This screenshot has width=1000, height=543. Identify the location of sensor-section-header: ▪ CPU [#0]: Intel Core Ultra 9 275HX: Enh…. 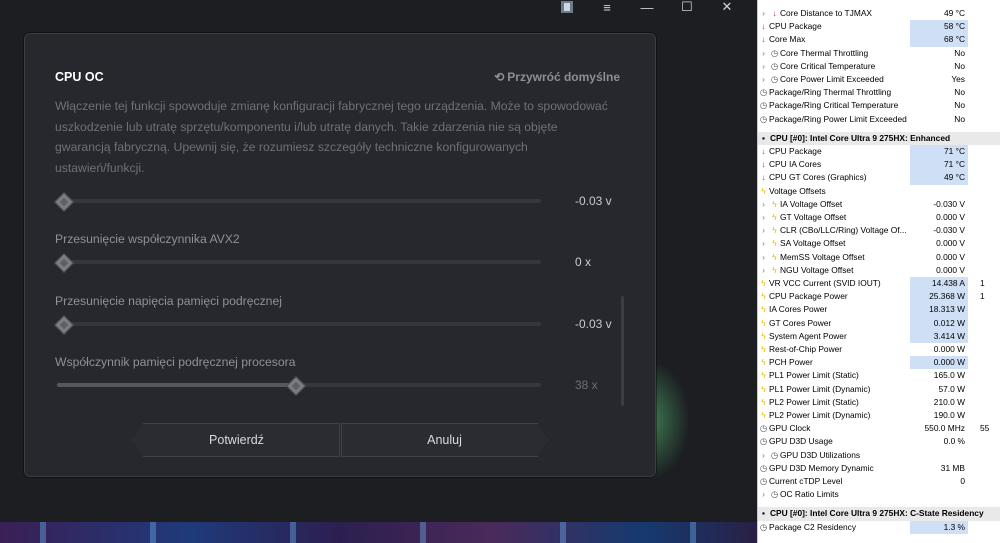
(879, 138).